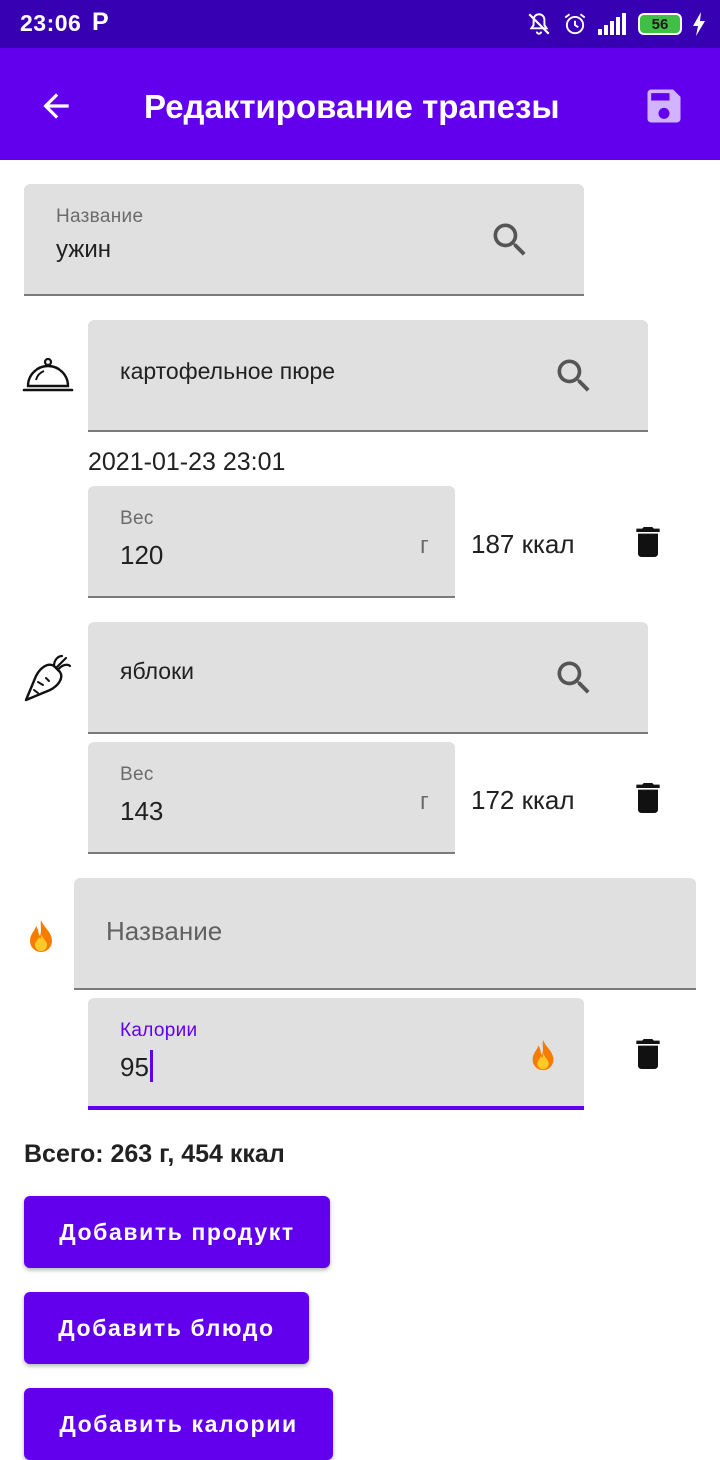 This screenshot has width=720, height=1460. Describe the element at coordinates (159, 1030) in the screenshot. I see `calories-label: Калории` at that location.